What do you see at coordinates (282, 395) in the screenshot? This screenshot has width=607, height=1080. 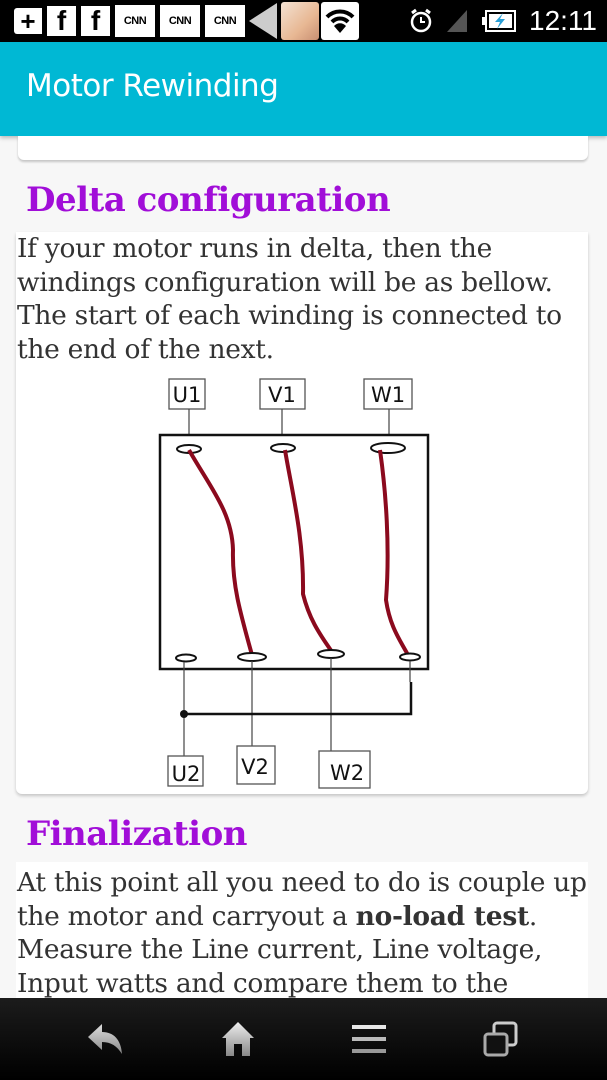 I see `terminal-label-v1: V1` at bounding box center [282, 395].